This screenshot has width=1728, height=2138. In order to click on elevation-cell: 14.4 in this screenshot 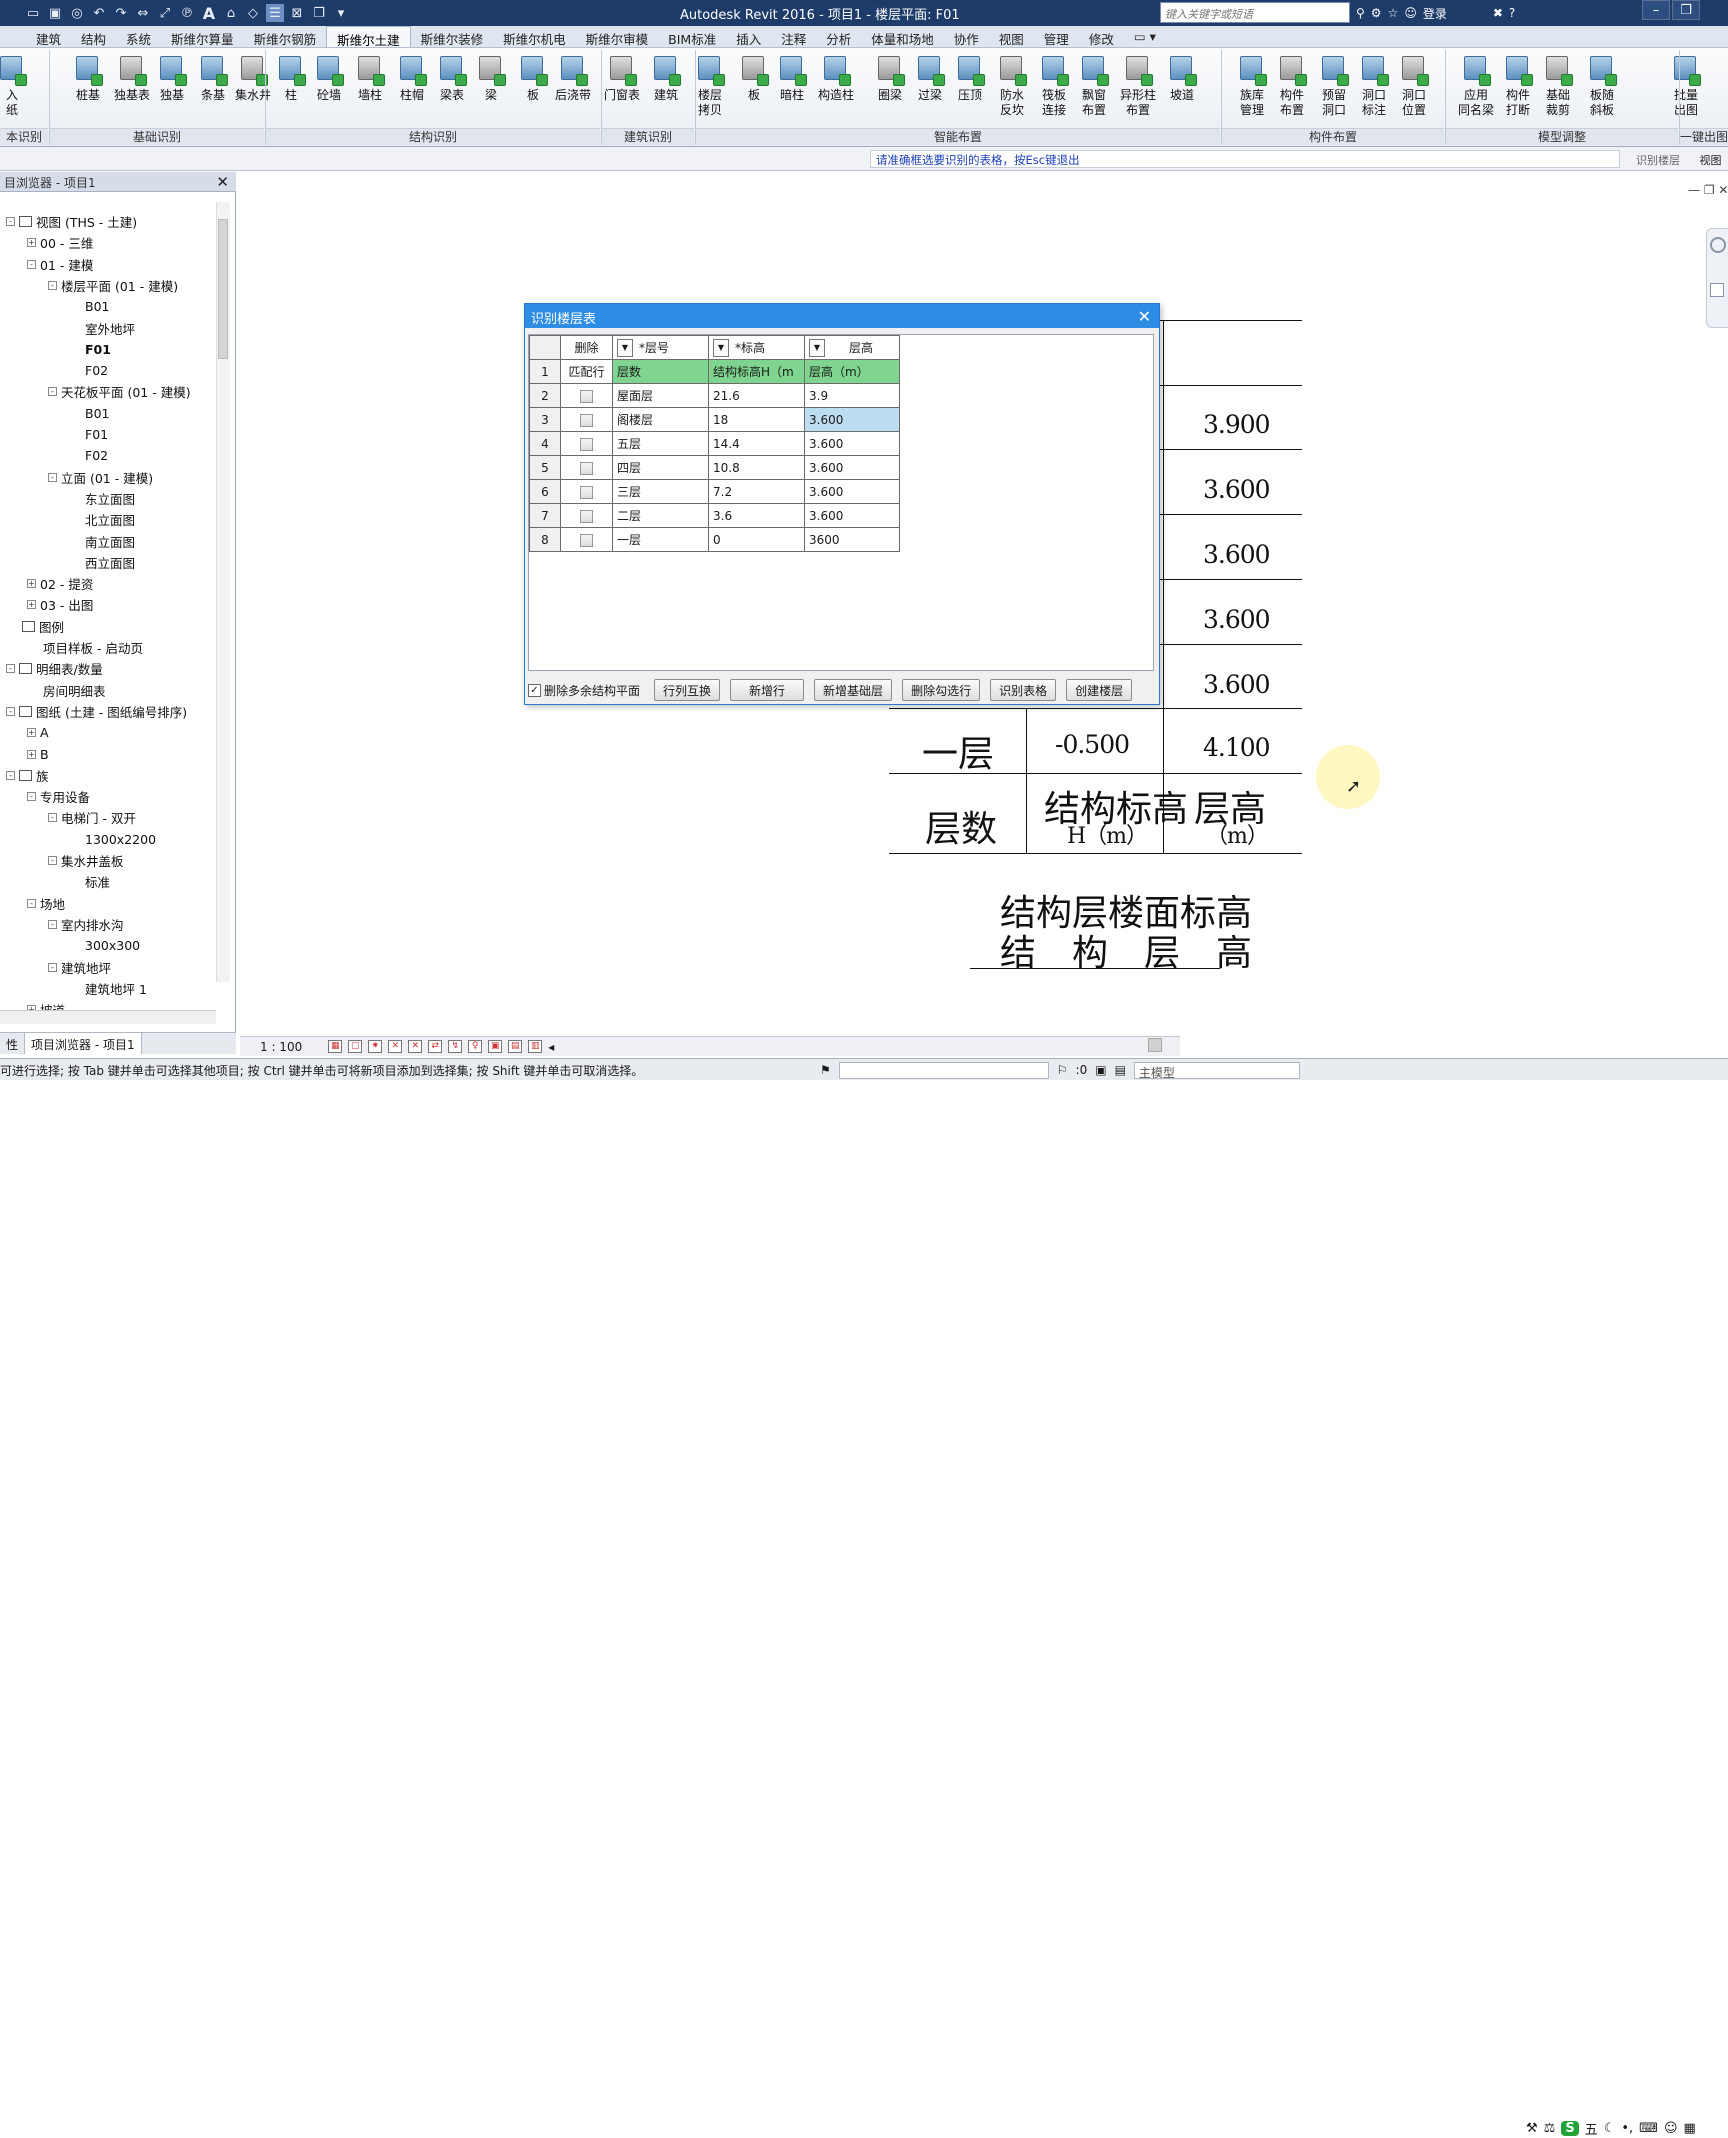, I will do `click(756, 443)`.